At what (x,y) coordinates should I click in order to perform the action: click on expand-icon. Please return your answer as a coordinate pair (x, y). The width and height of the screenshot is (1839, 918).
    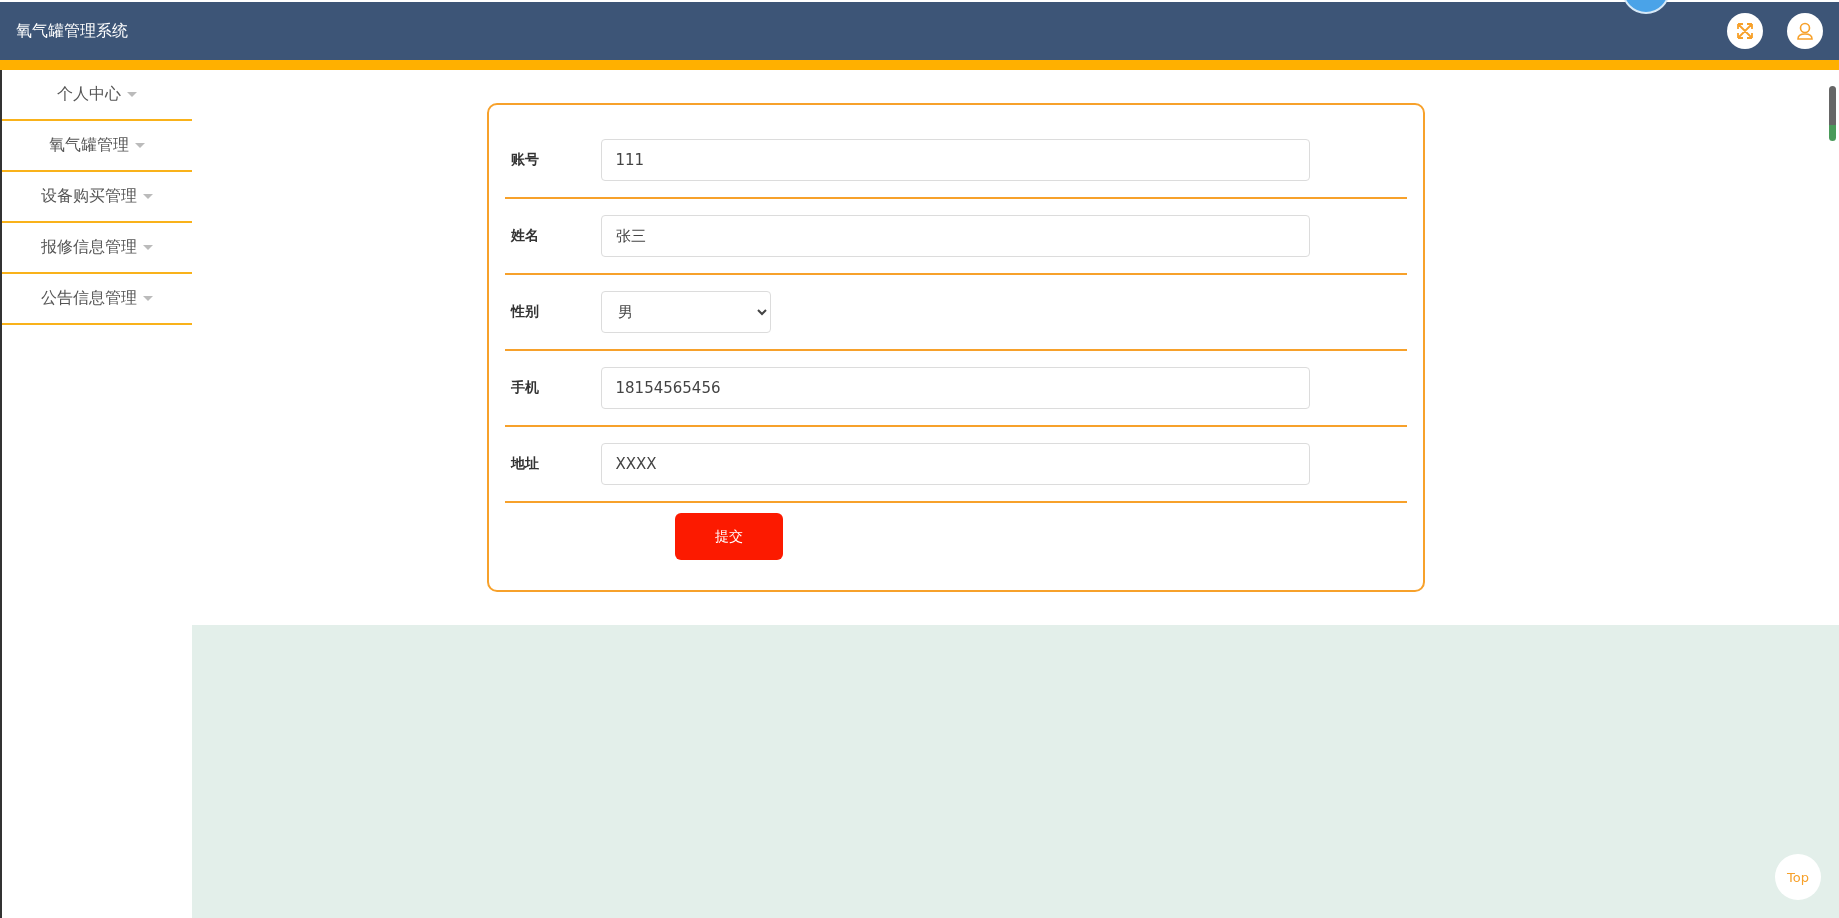
    Looking at the image, I should click on (1745, 31).